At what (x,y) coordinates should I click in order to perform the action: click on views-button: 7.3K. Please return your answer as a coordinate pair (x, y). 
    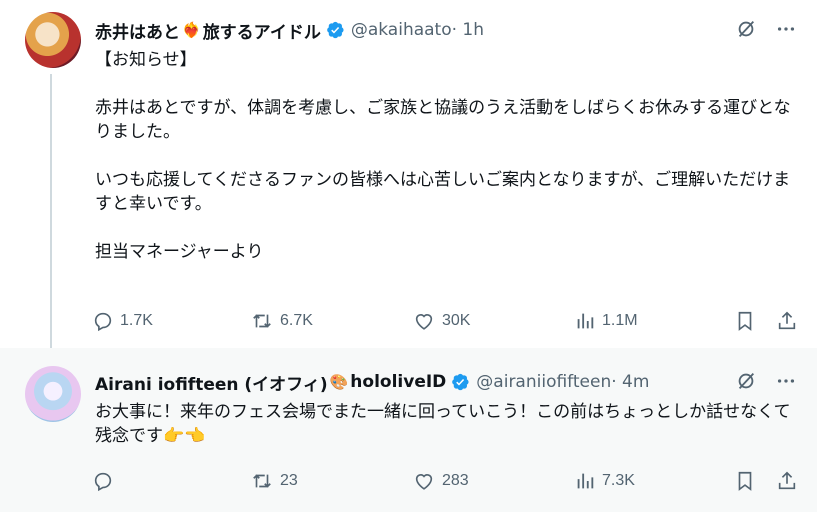
    Looking at the image, I should click on (604, 481).